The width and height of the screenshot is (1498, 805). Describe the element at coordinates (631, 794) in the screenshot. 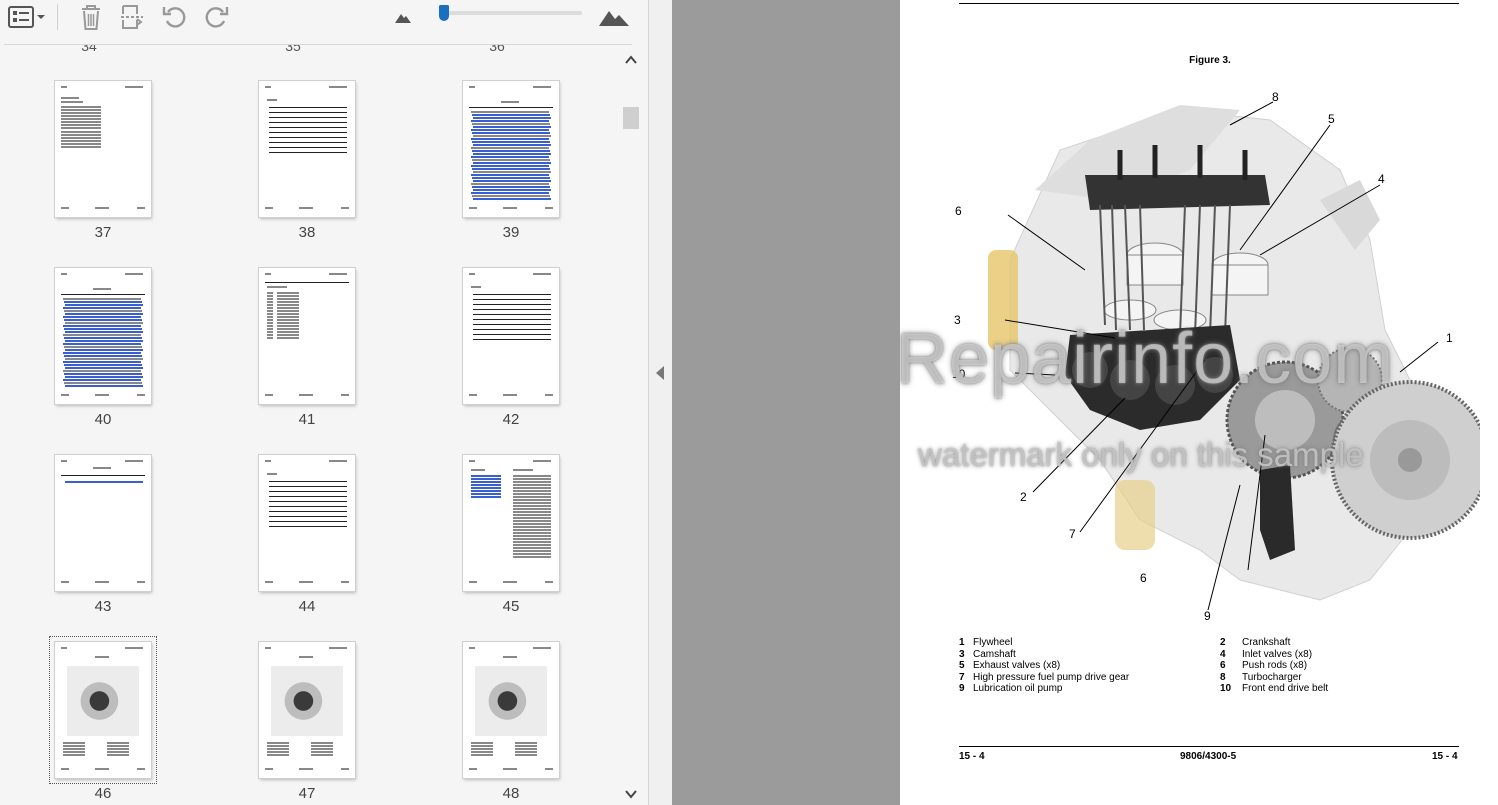

I see `scroll-down-icon` at that location.